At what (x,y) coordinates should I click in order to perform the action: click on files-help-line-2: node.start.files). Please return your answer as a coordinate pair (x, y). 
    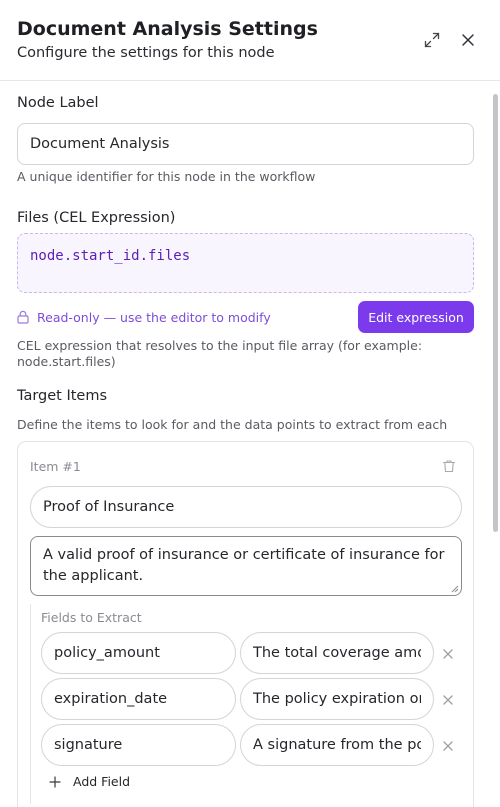
    Looking at the image, I should click on (66, 361).